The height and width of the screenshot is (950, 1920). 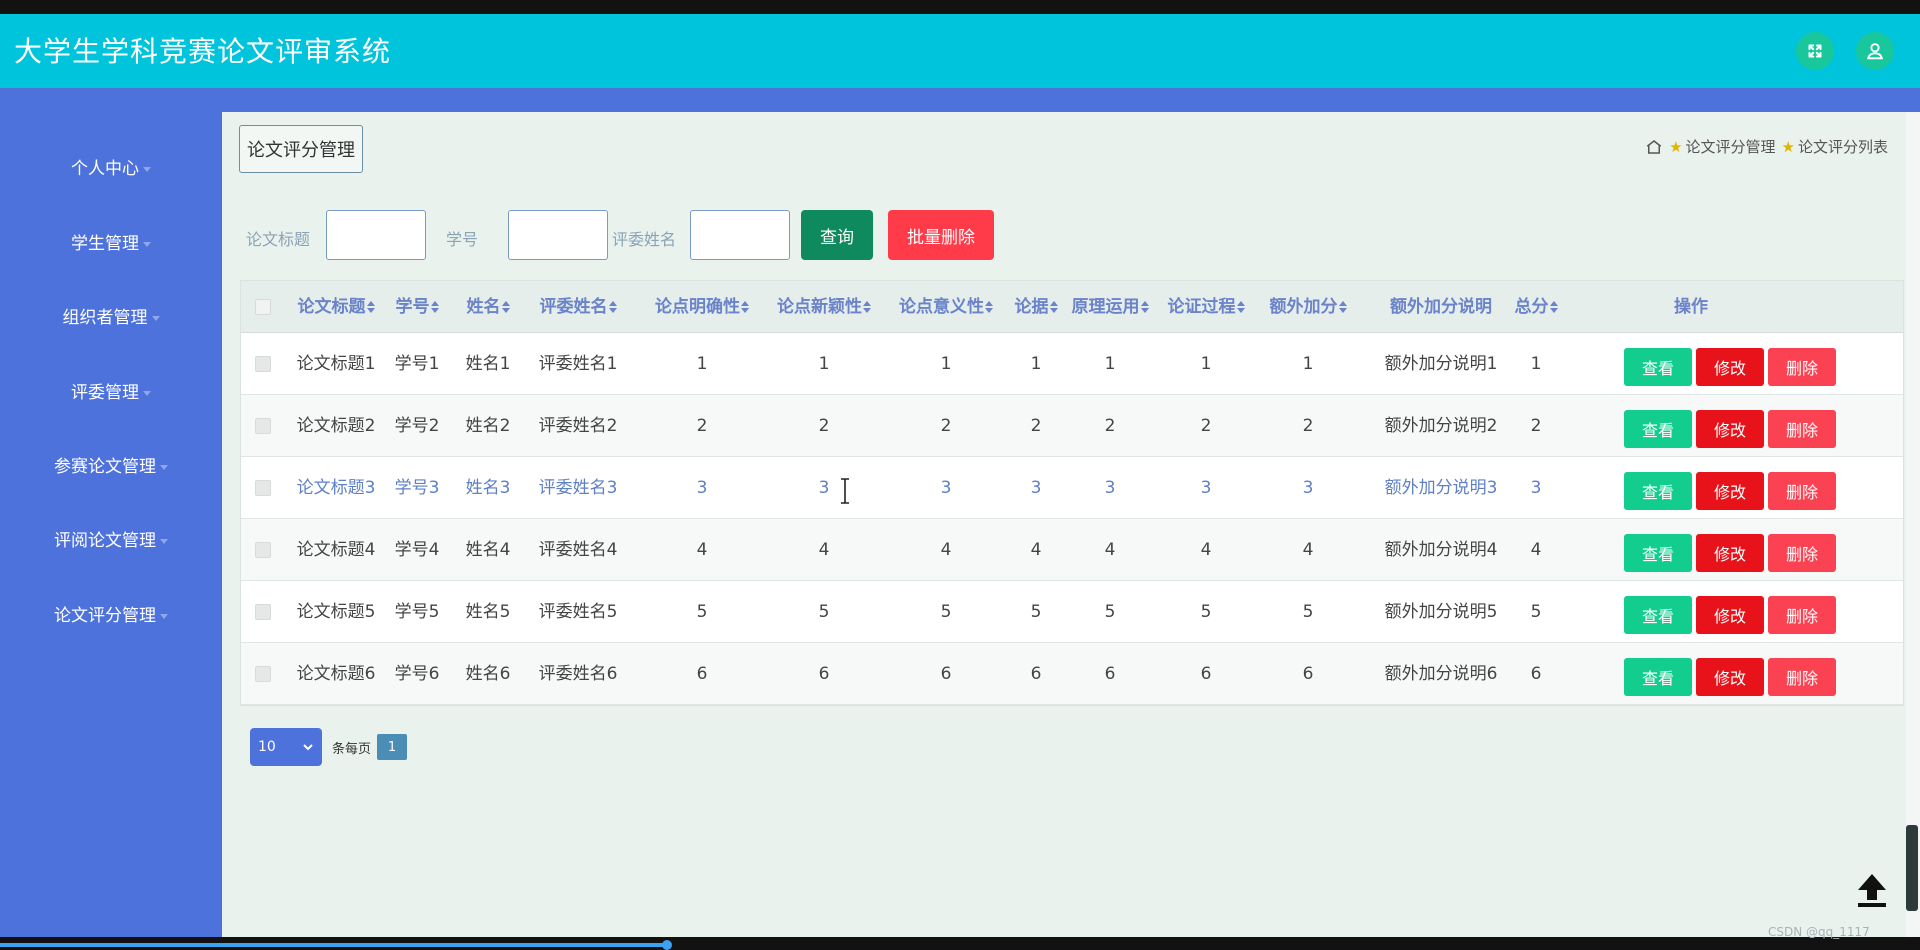 I want to click on query-button: 查询, so click(x=837, y=235).